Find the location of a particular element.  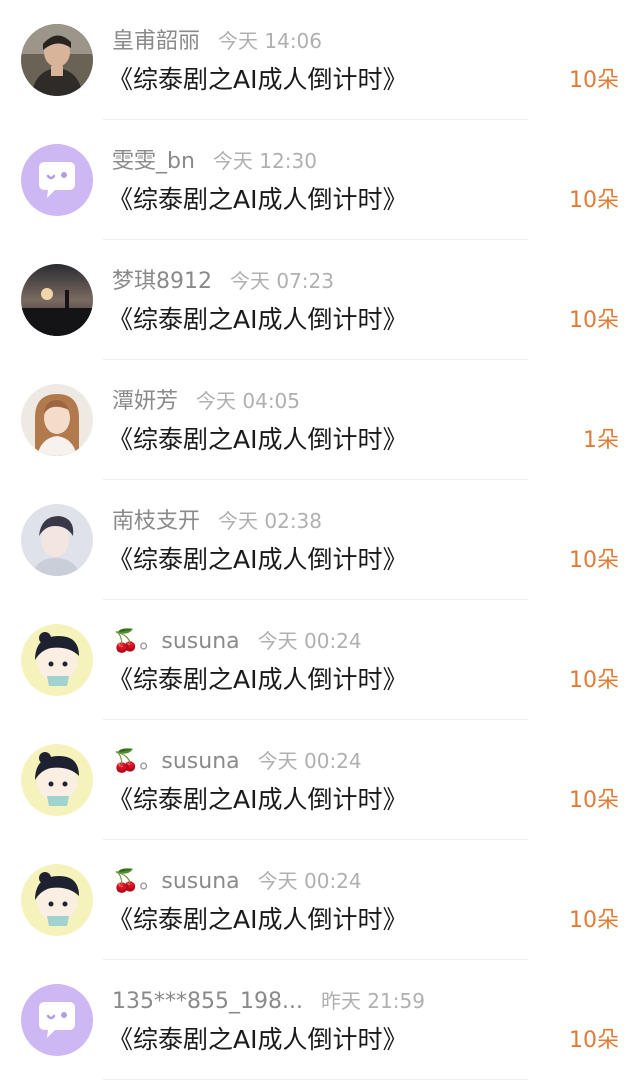

divider is located at coordinates (315, 1079).